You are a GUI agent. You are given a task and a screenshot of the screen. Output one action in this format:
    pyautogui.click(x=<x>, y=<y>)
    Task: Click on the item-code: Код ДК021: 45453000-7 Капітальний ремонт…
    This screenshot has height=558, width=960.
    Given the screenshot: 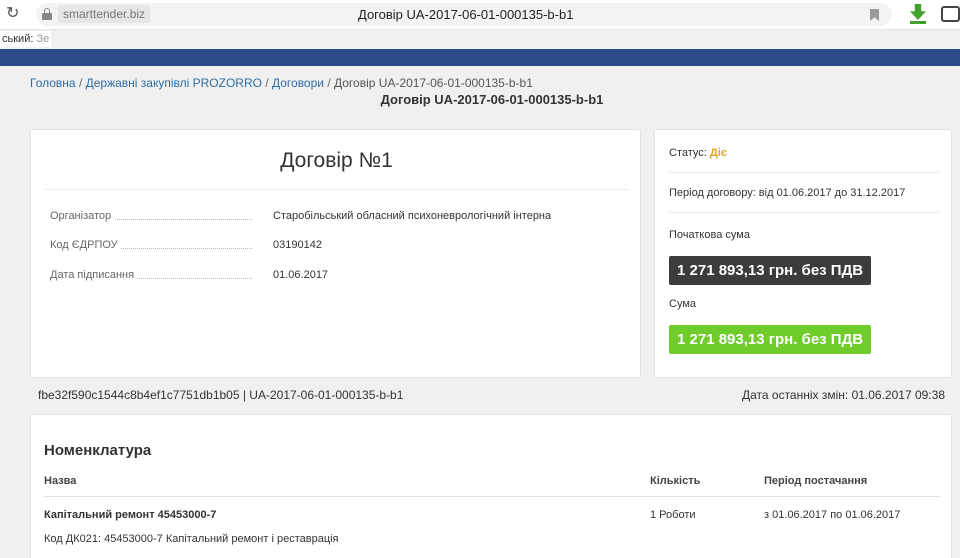 What is the action you would take?
    pyautogui.click(x=191, y=539)
    